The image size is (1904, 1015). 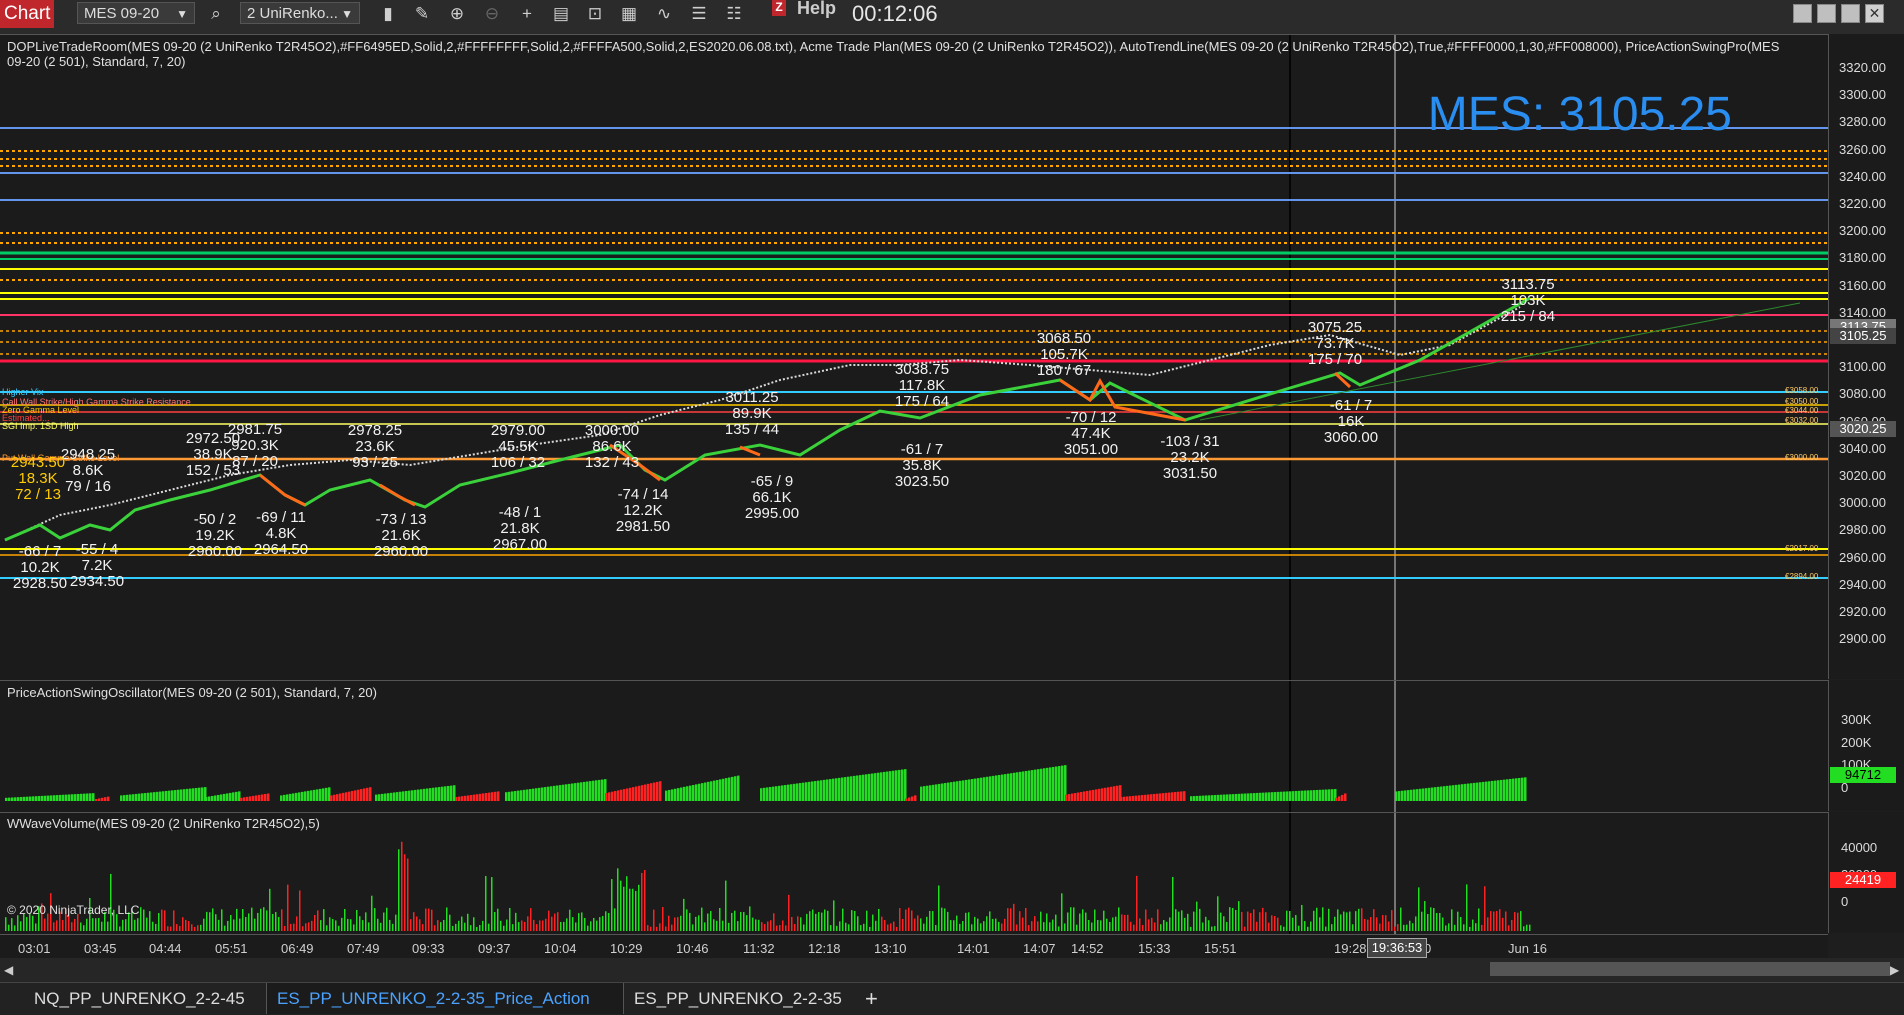 I want to click on instrument-selector: MES 09-20 ▼, so click(x=136, y=13).